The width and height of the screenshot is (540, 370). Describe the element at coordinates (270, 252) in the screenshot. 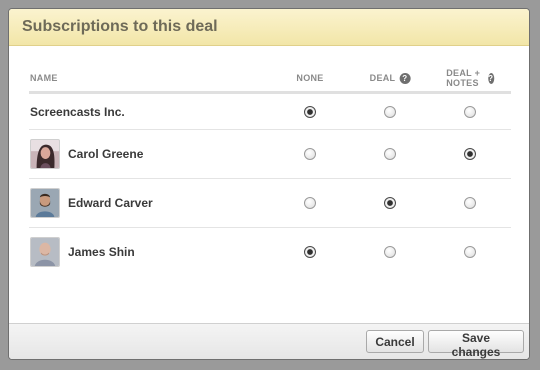

I see `table-row: James Shin` at that location.